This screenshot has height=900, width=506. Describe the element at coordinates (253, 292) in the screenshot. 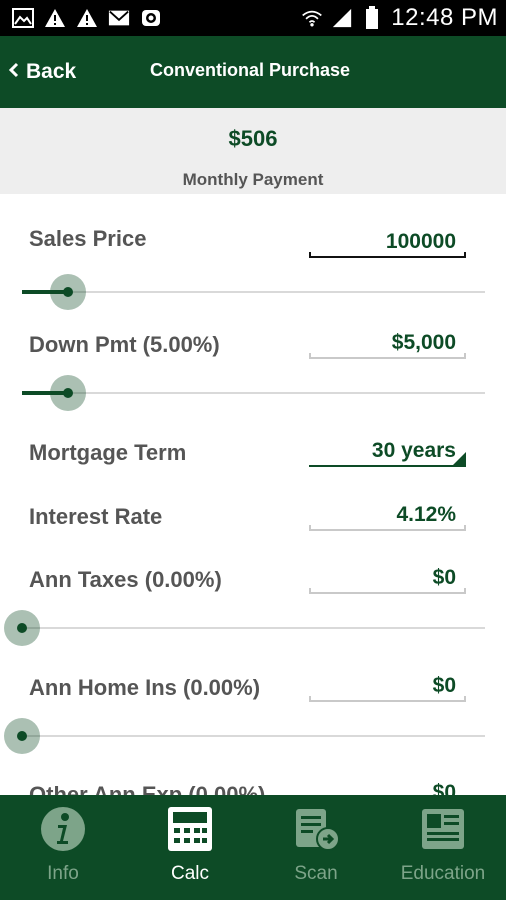

I see `sales-price-slider` at that location.